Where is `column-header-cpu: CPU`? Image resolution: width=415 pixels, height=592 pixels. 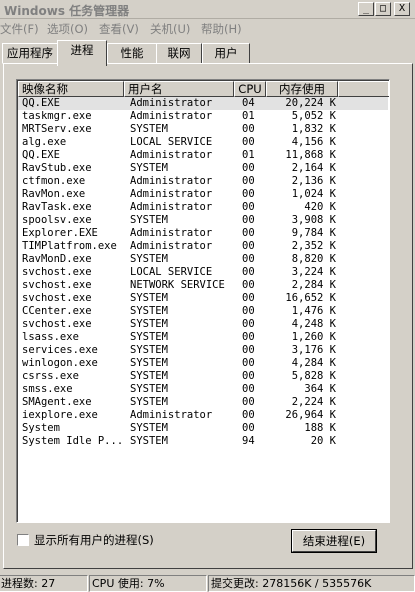 column-header-cpu: CPU is located at coordinates (250, 89).